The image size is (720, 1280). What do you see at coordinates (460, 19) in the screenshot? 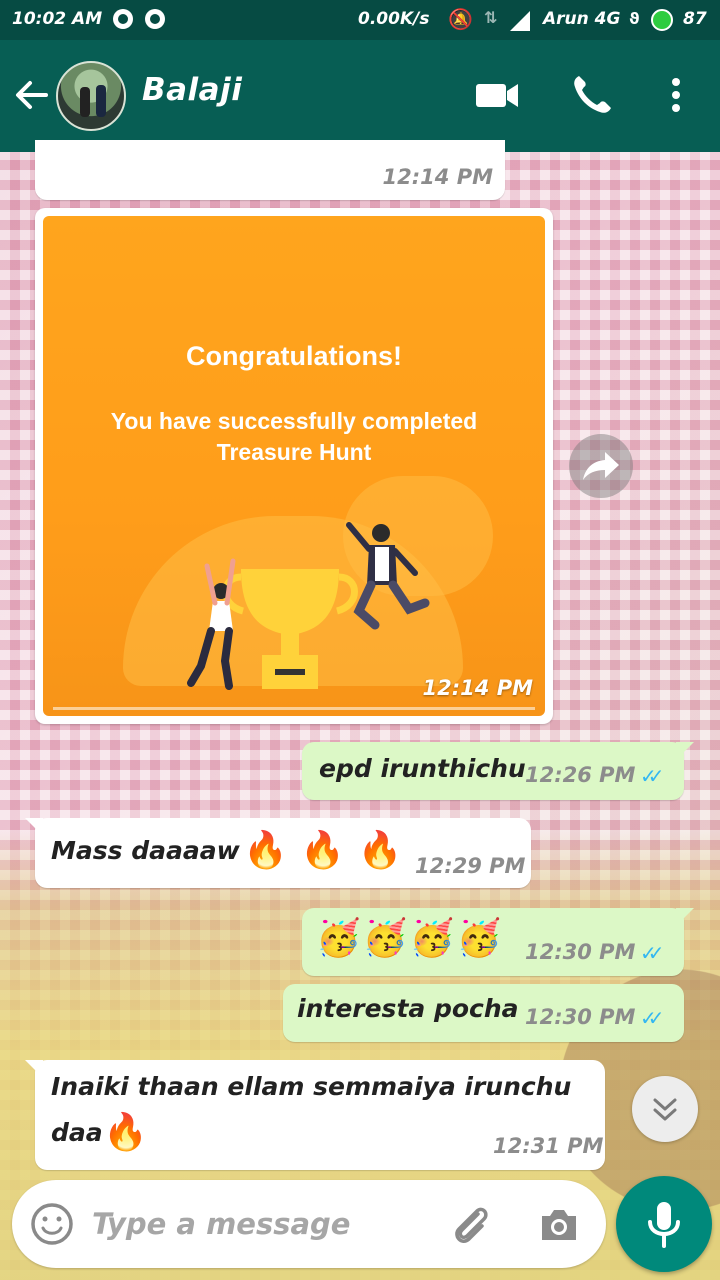
I see `mute-icon: 🔕` at bounding box center [460, 19].